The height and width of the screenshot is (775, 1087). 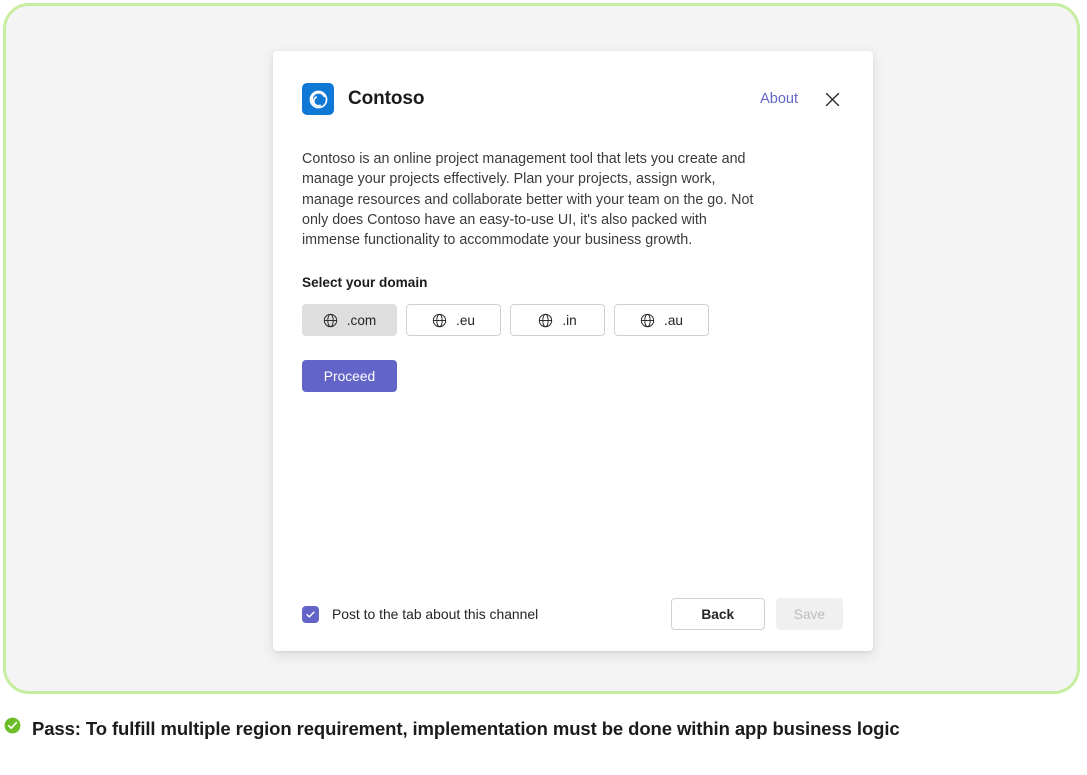 I want to click on proceed-button: Proceed, so click(x=349, y=376).